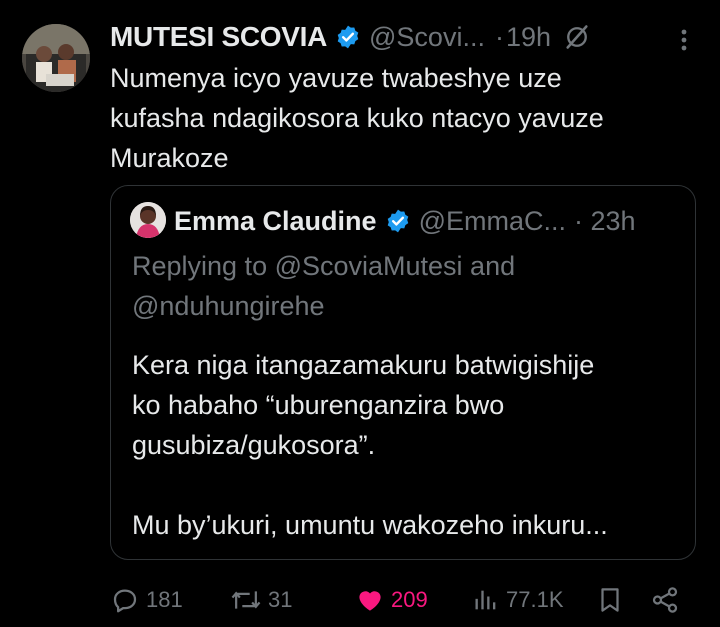 Image resolution: width=720 pixels, height=627 pixels. I want to click on quoted-text-line: gusubiza/gukosora”., so click(254, 445).